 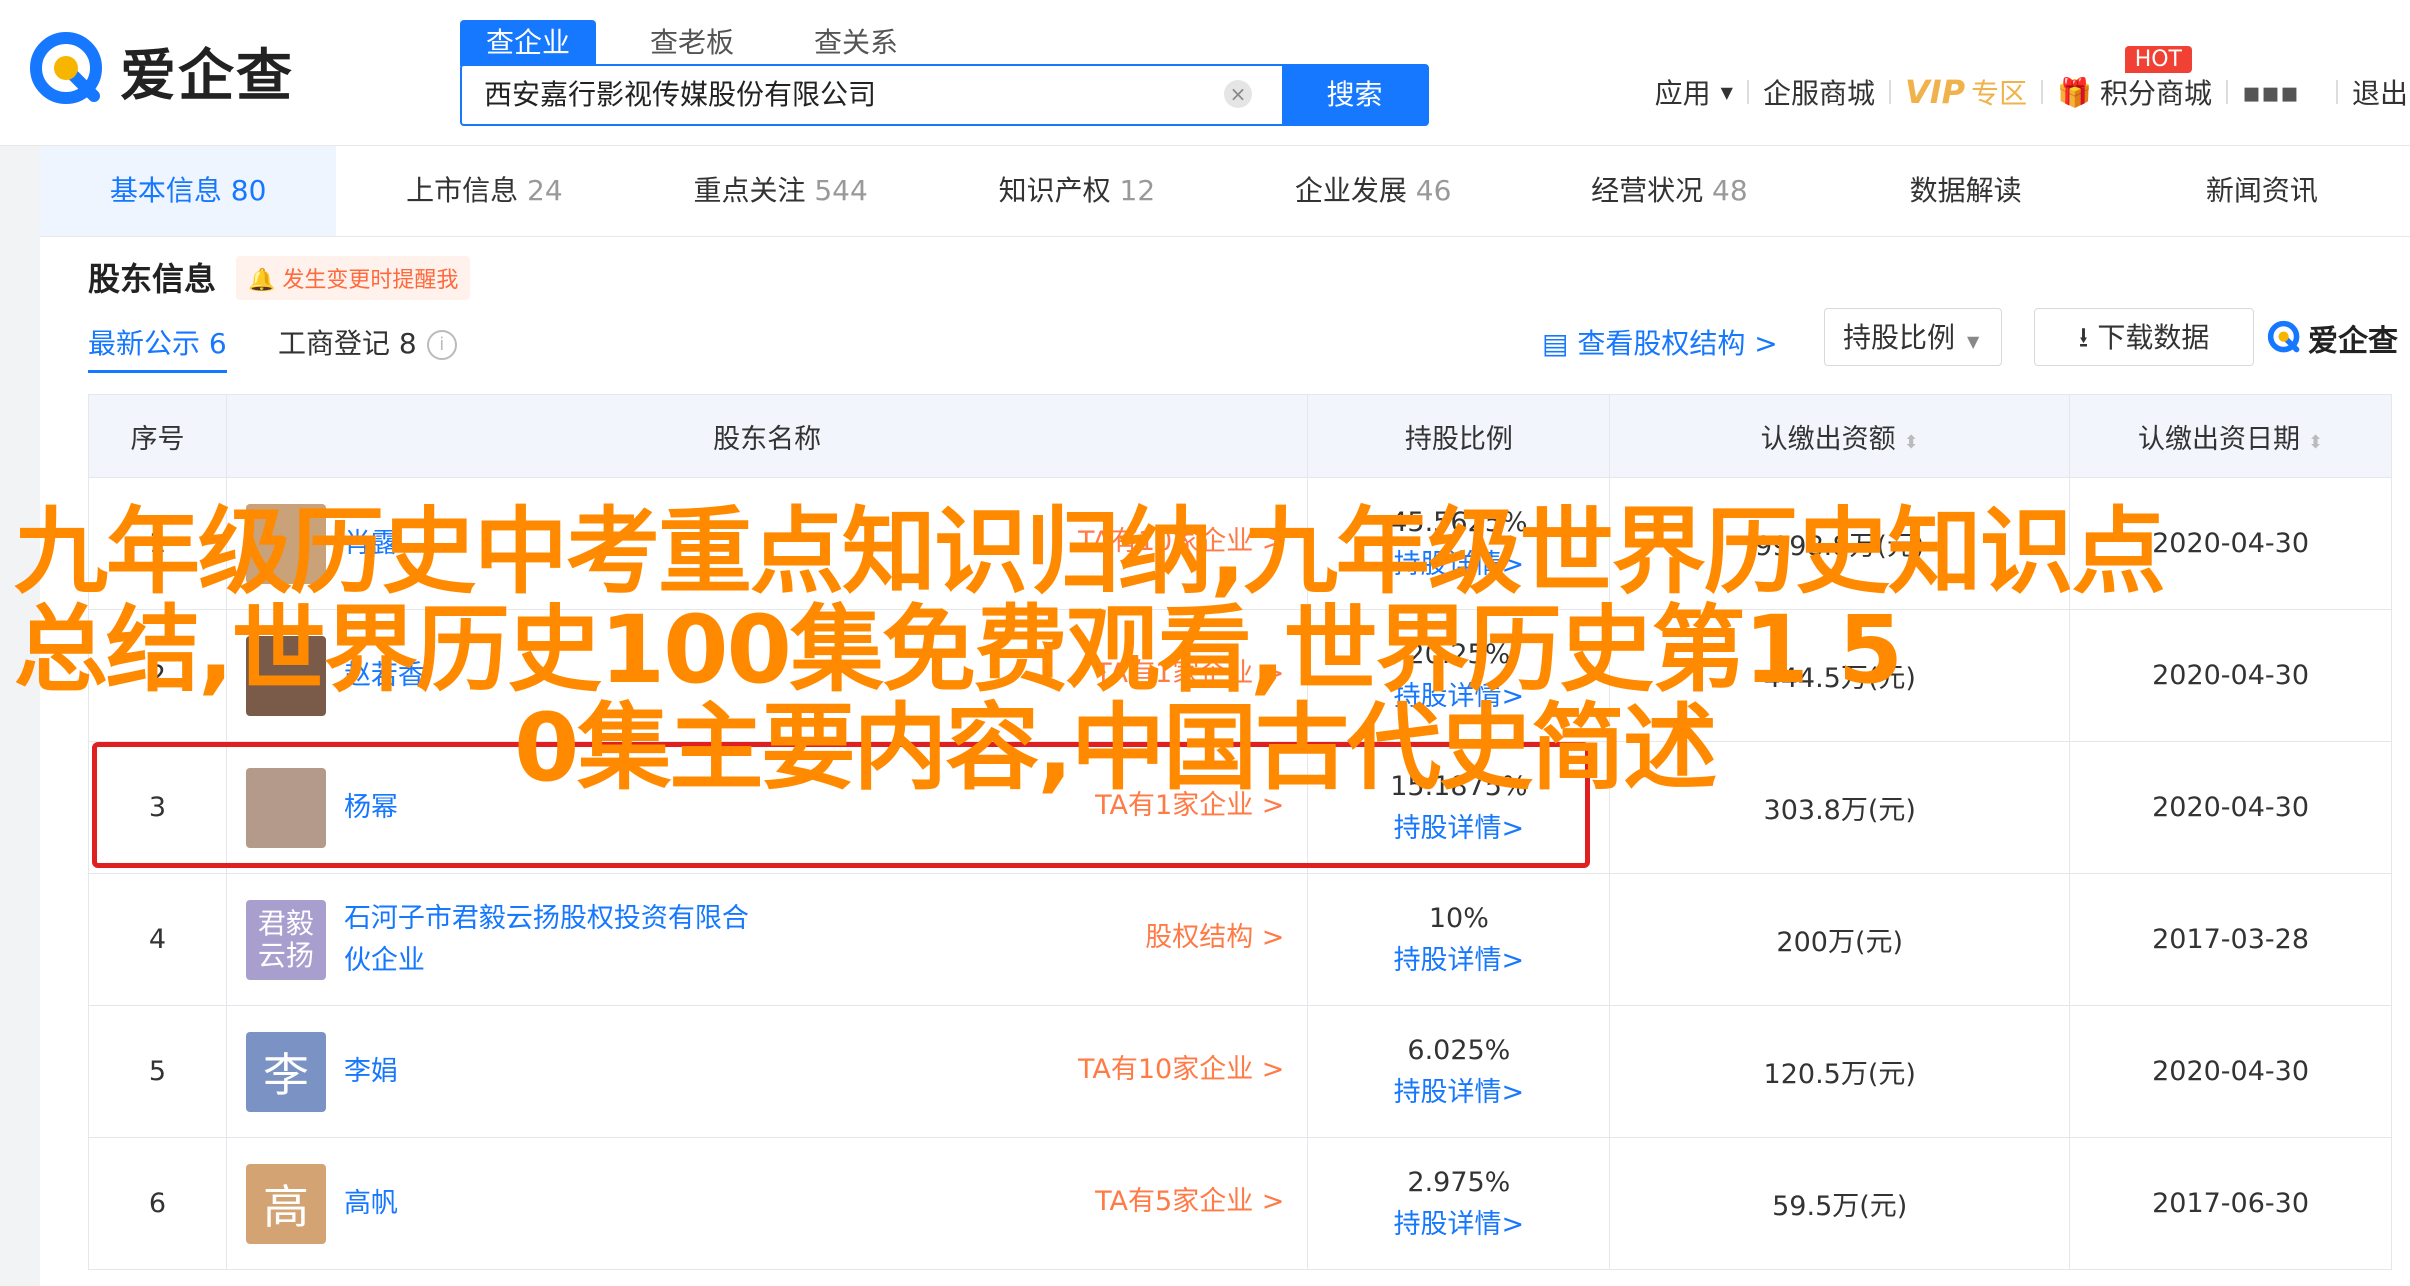 I want to click on tab-basic-info: 基本信息 80, so click(x=188, y=191).